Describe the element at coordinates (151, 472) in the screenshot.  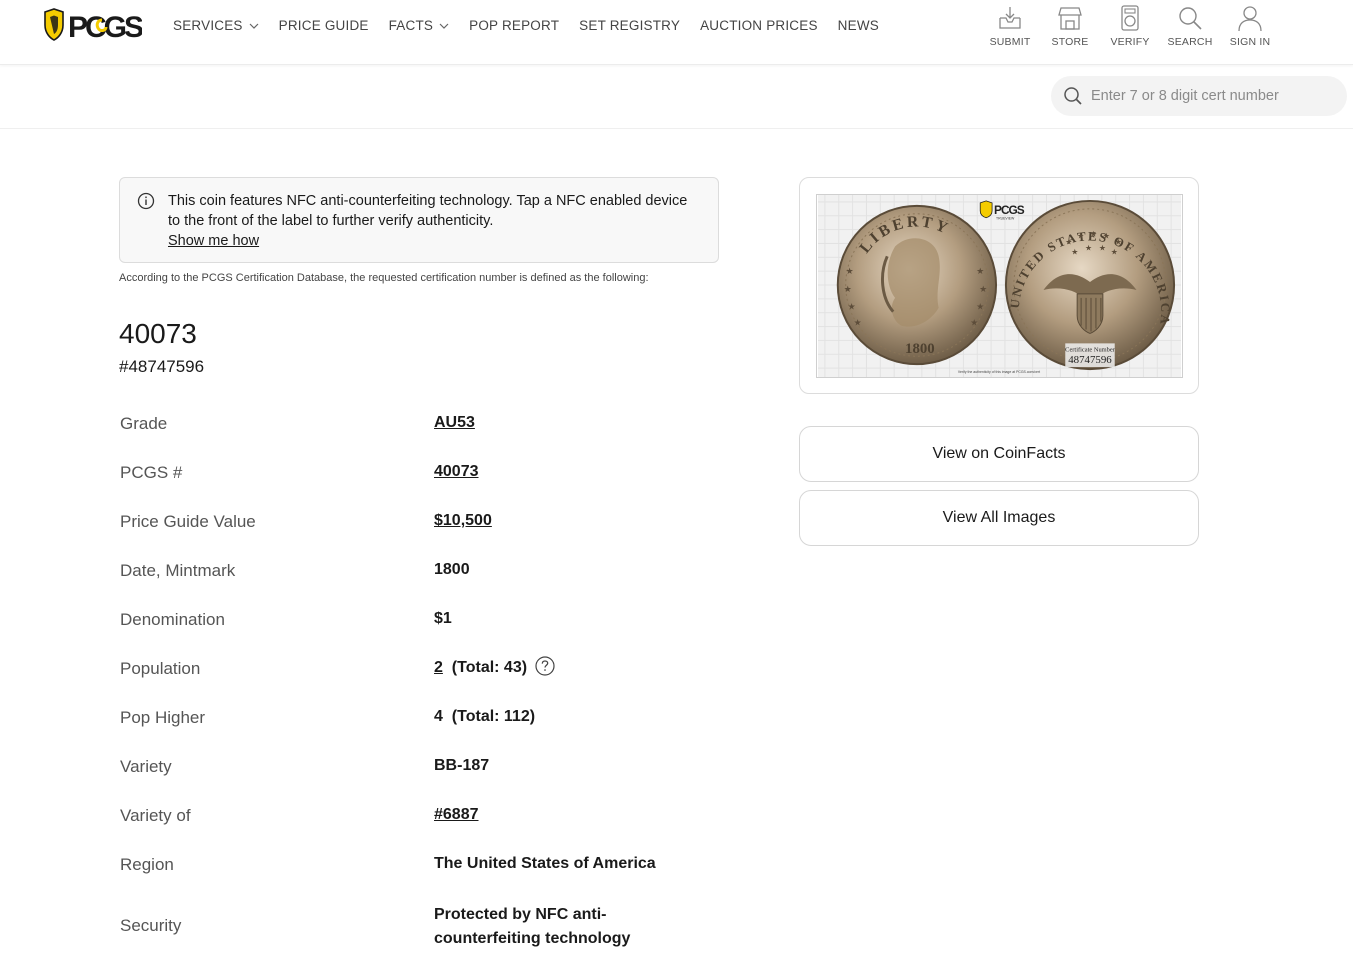
I see `detail-label: PCGS #` at that location.